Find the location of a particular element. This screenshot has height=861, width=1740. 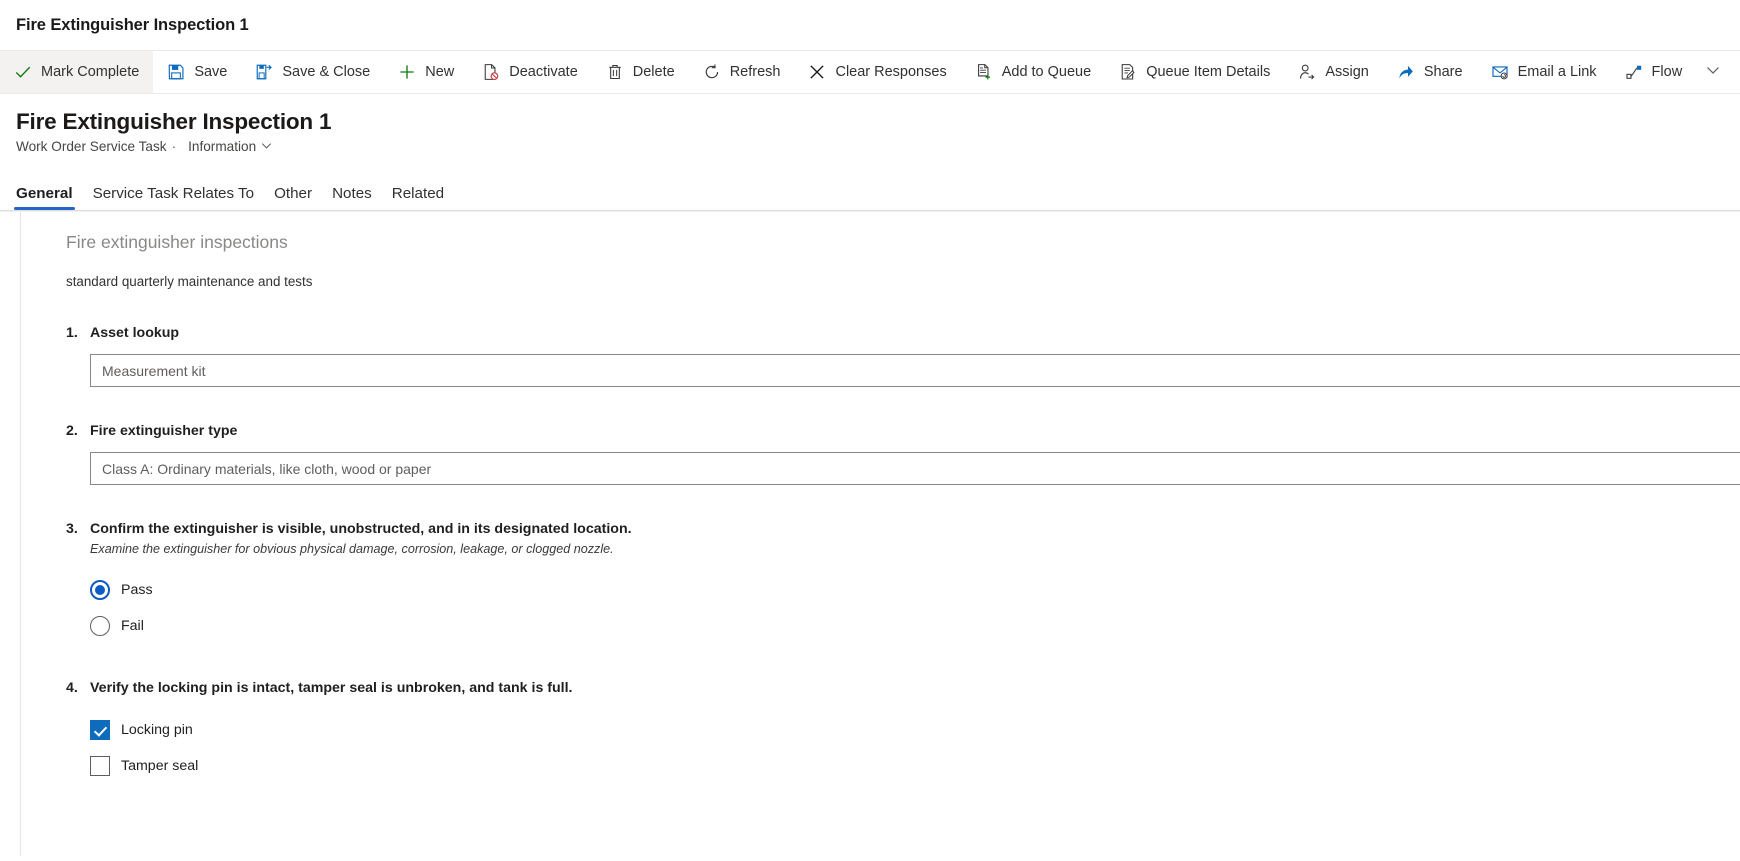

command-queue-item-details-button: Queue Item Details is located at coordinates (1194, 72).